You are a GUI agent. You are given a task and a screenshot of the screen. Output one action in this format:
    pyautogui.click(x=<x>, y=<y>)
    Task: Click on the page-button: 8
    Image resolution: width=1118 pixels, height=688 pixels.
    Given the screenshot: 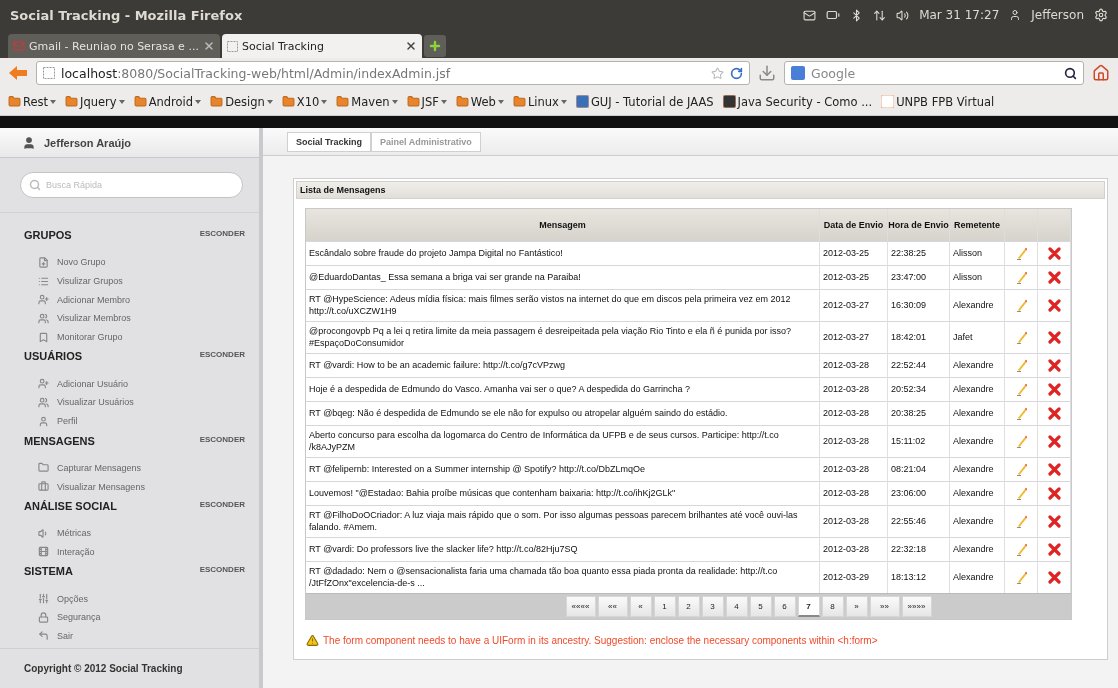 What is the action you would take?
    pyautogui.click(x=832, y=606)
    